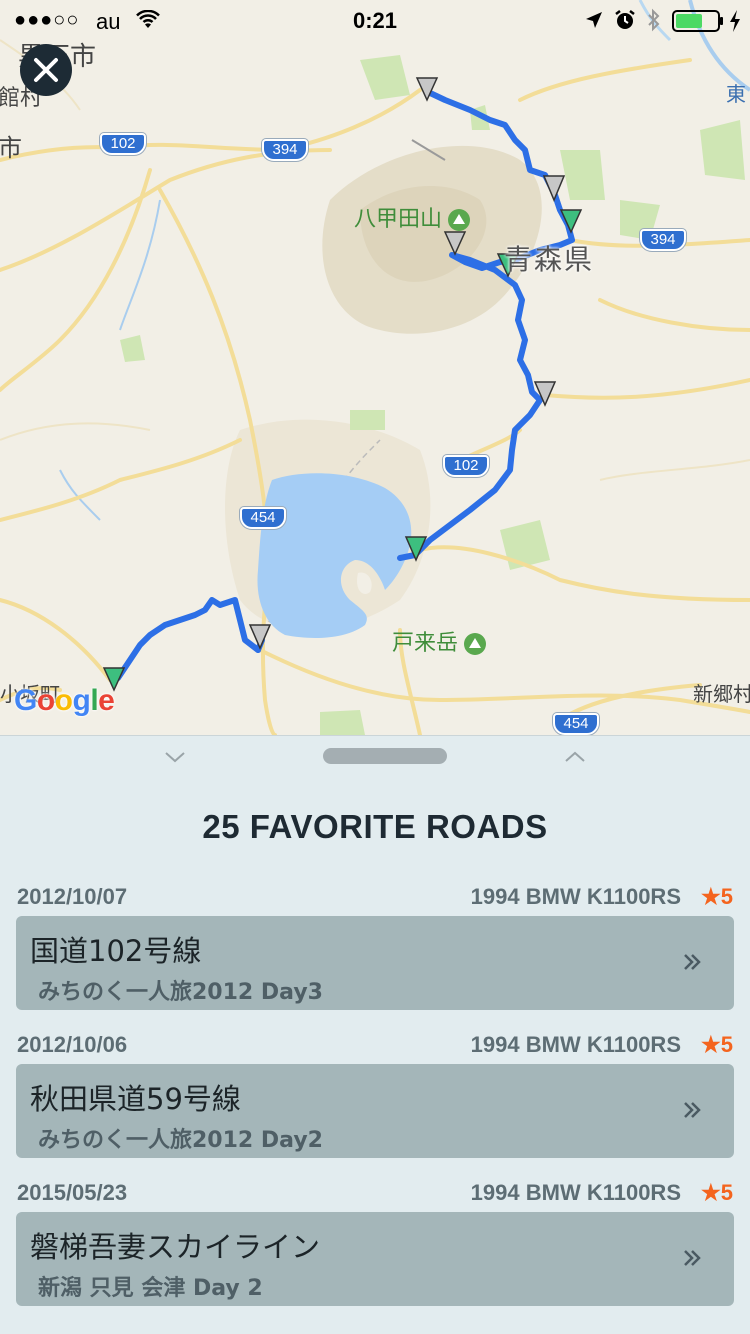 The height and width of the screenshot is (1334, 750). What do you see at coordinates (180, 992) in the screenshot?
I see `road-trip: みちのく一人旅2012 Day3` at bounding box center [180, 992].